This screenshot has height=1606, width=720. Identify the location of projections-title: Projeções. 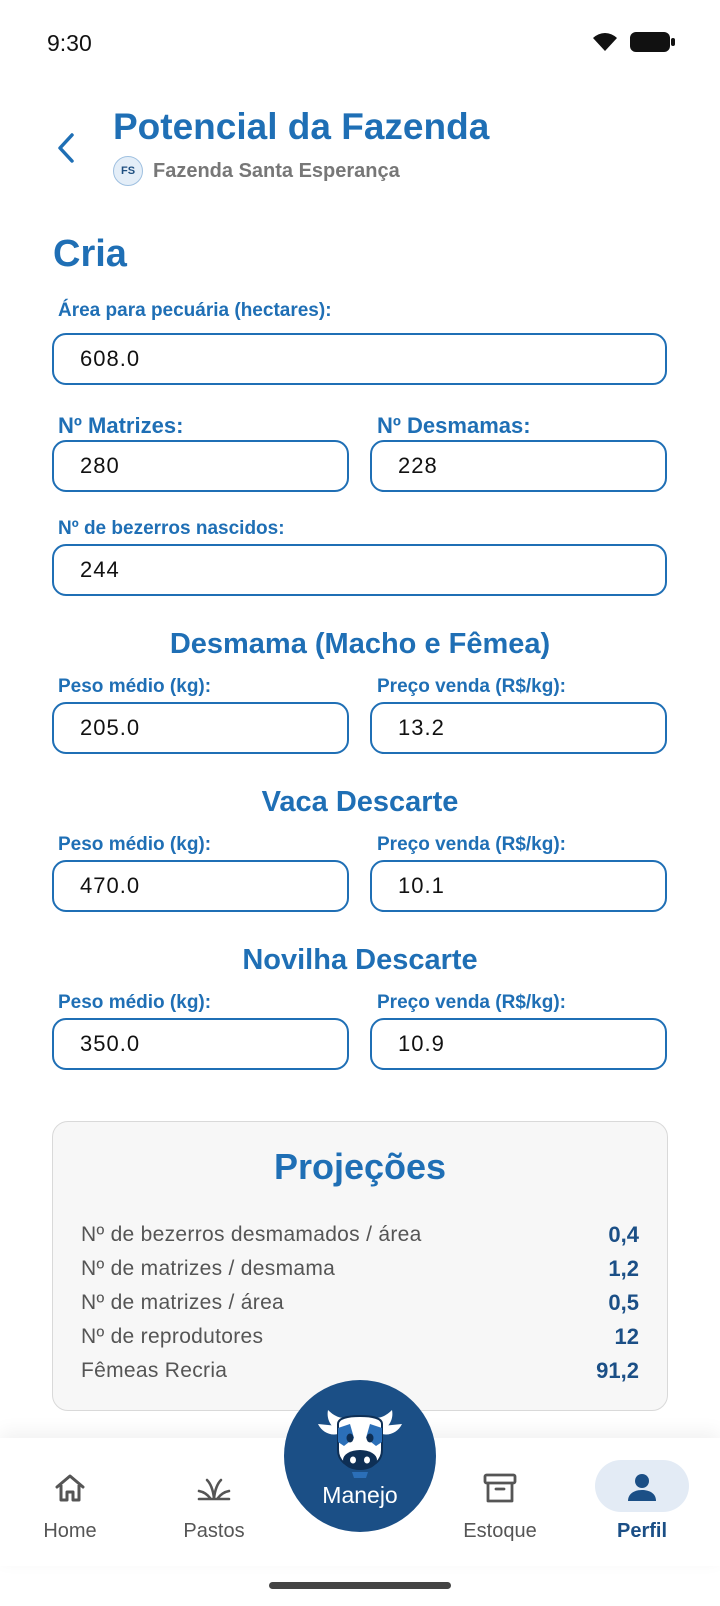
(360, 1166).